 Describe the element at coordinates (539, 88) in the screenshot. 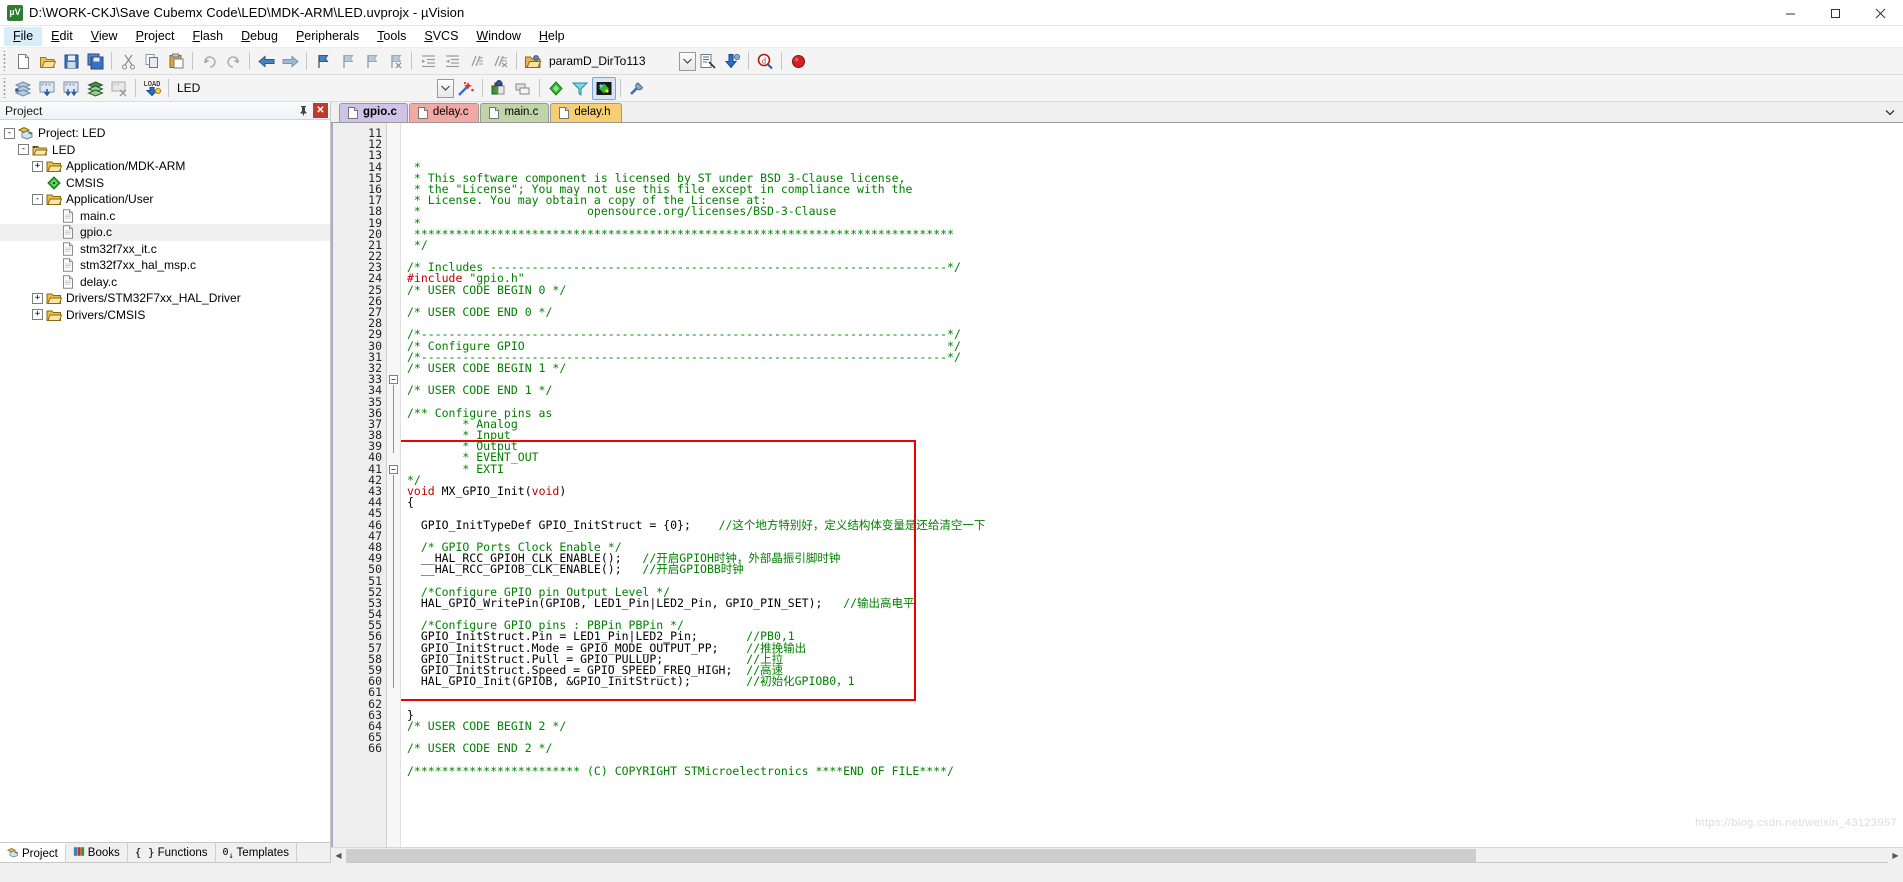

I see `toolbar-separator` at that location.